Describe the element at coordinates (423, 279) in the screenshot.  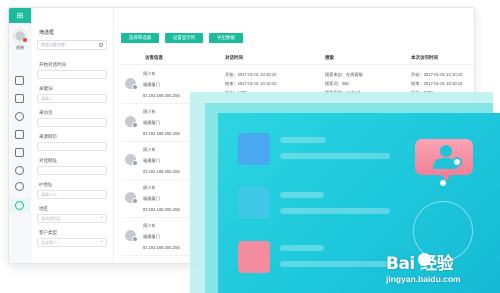
I see `watermark-url: jingyan.baidu.com` at that location.